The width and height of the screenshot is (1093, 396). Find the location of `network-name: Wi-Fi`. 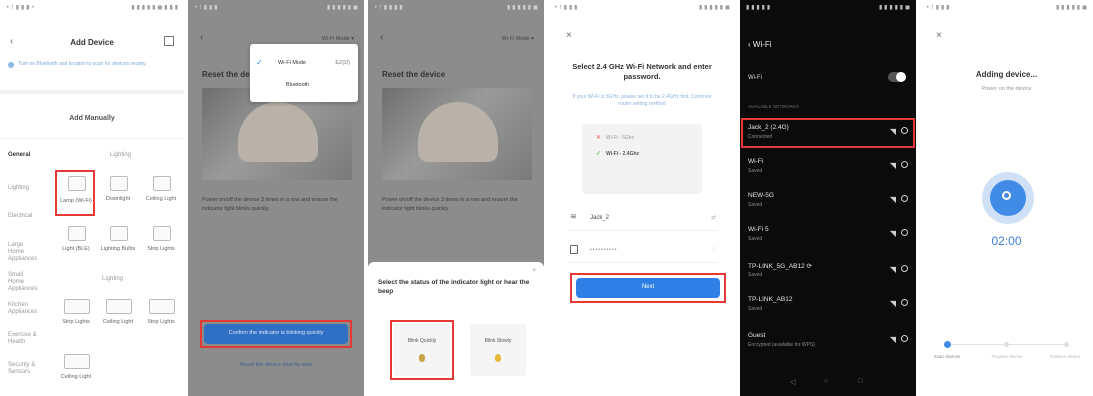

network-name: Wi-Fi is located at coordinates (756, 161).